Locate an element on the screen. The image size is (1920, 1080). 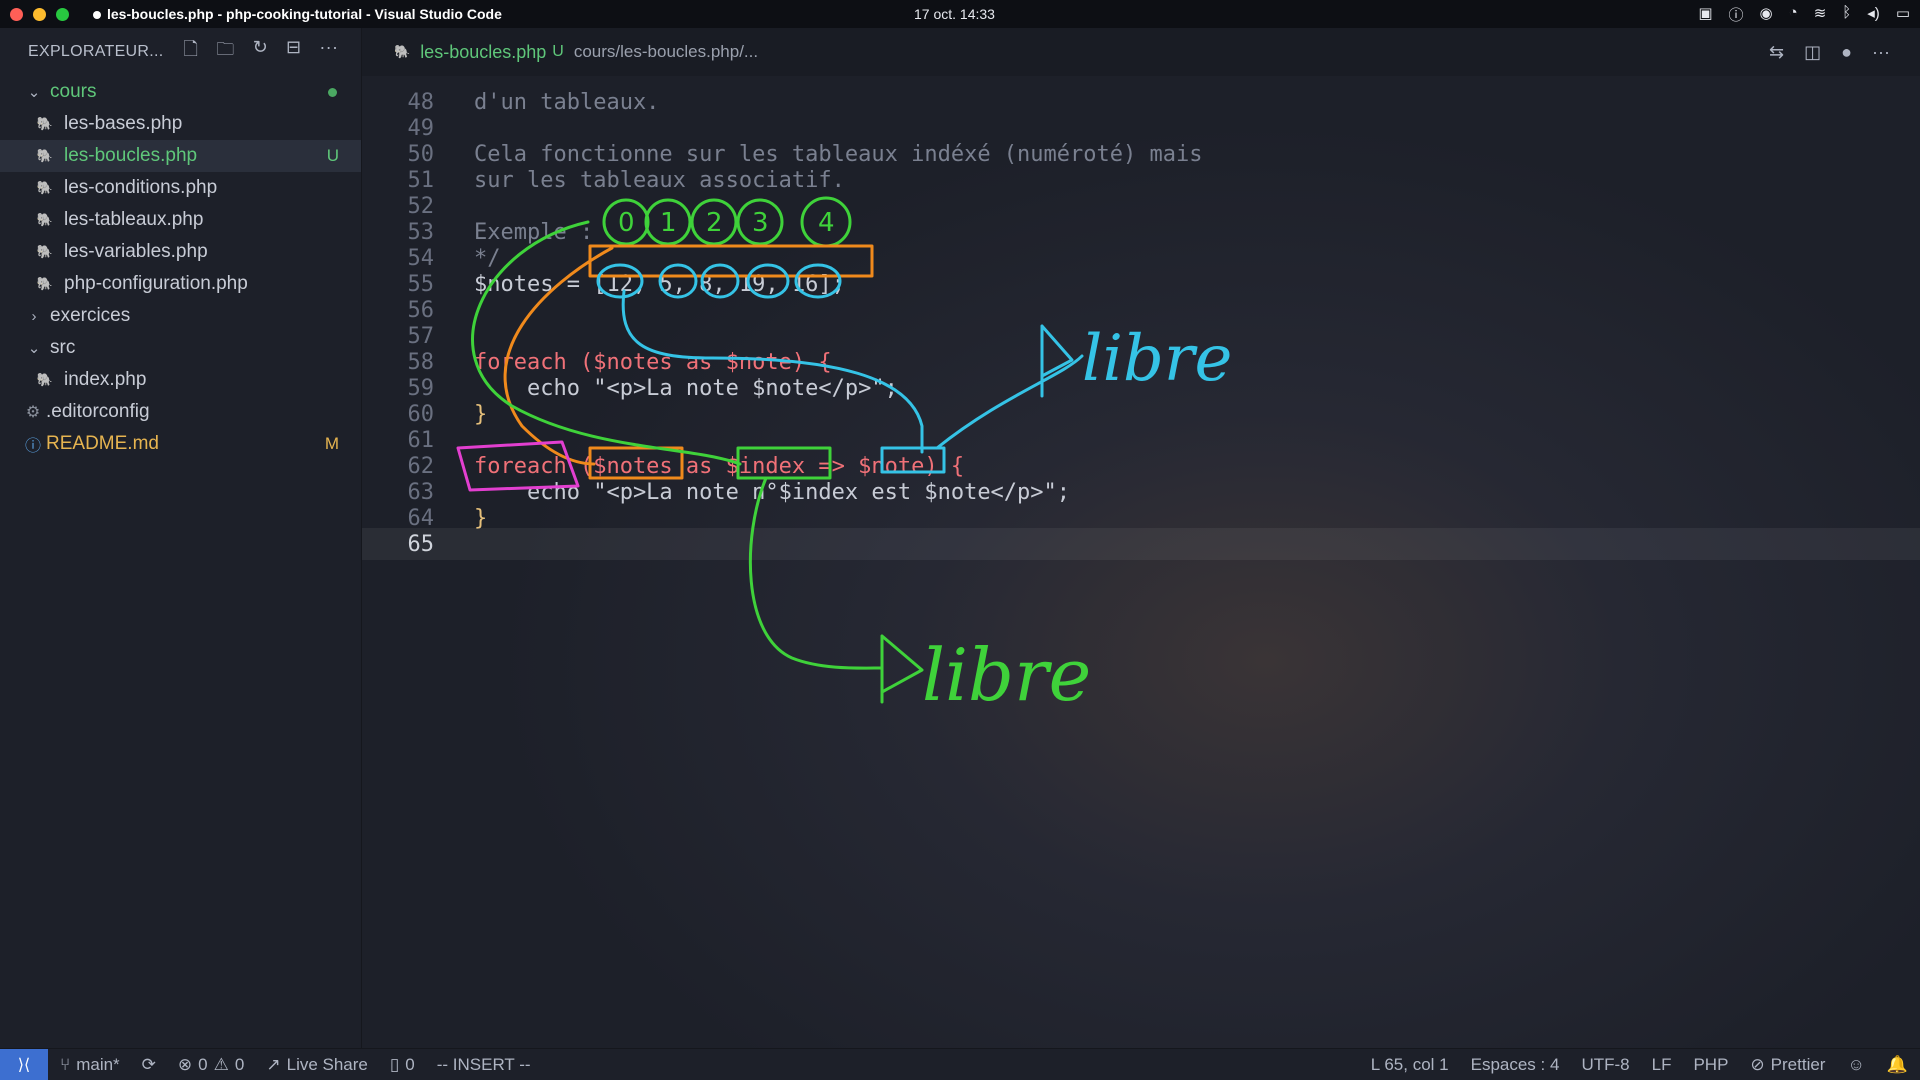
code-text: Exemple : is located at coordinates (534, 232).